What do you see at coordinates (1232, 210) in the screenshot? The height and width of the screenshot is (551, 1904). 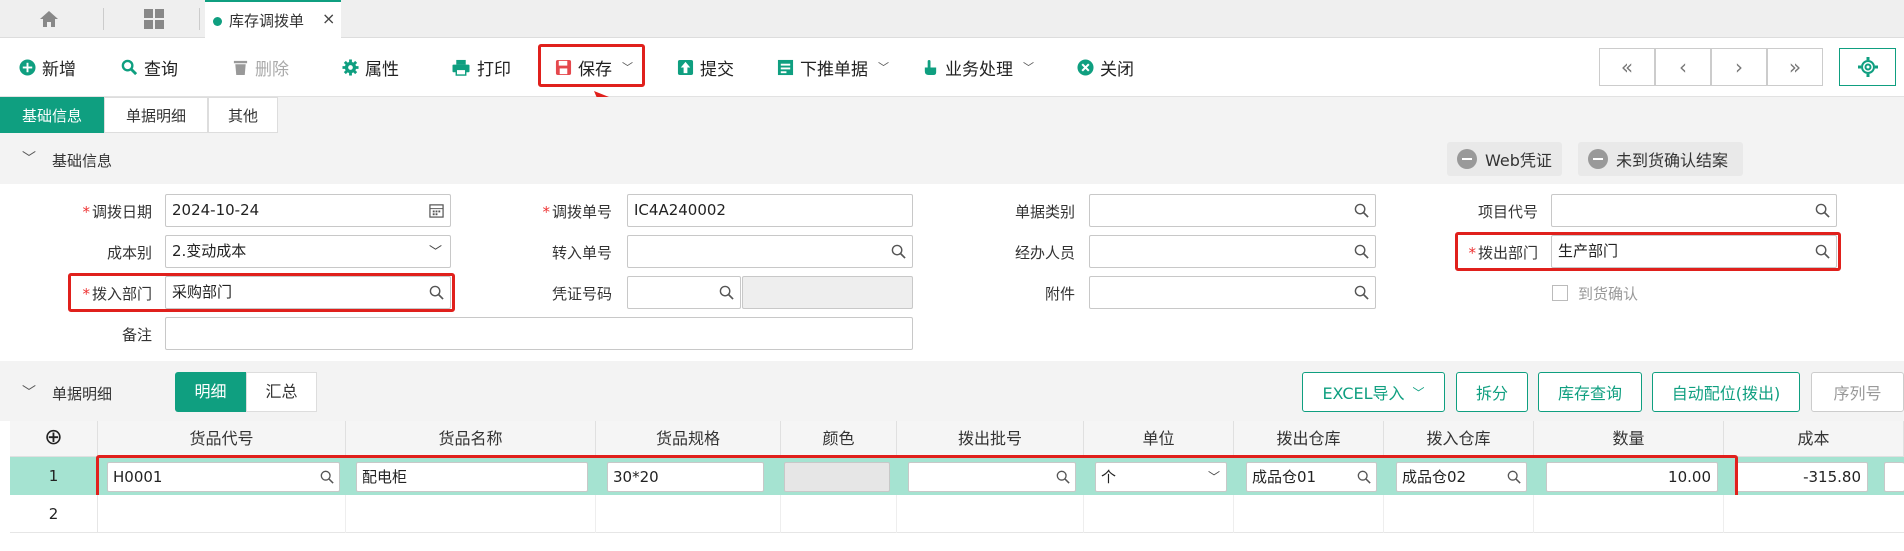 I see `bill-type-field` at bounding box center [1232, 210].